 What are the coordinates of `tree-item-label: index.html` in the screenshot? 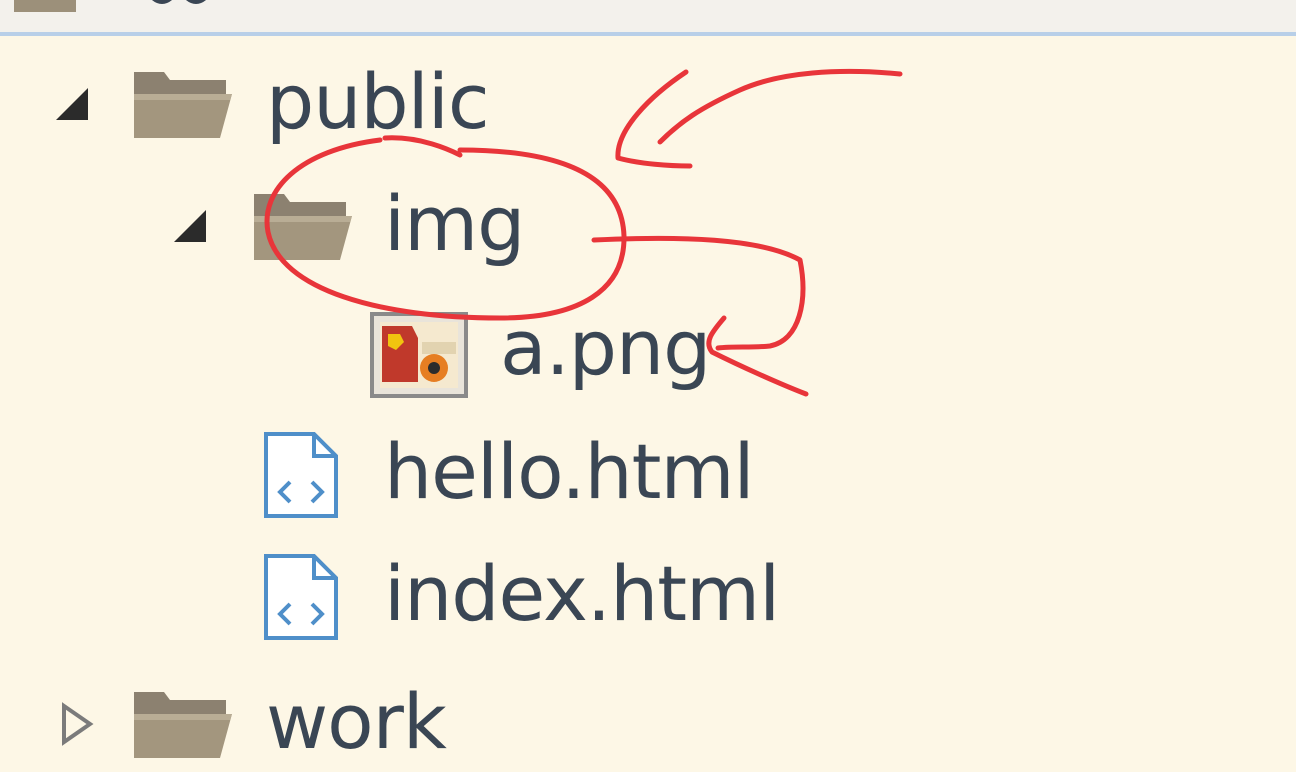 It's located at (582, 593).